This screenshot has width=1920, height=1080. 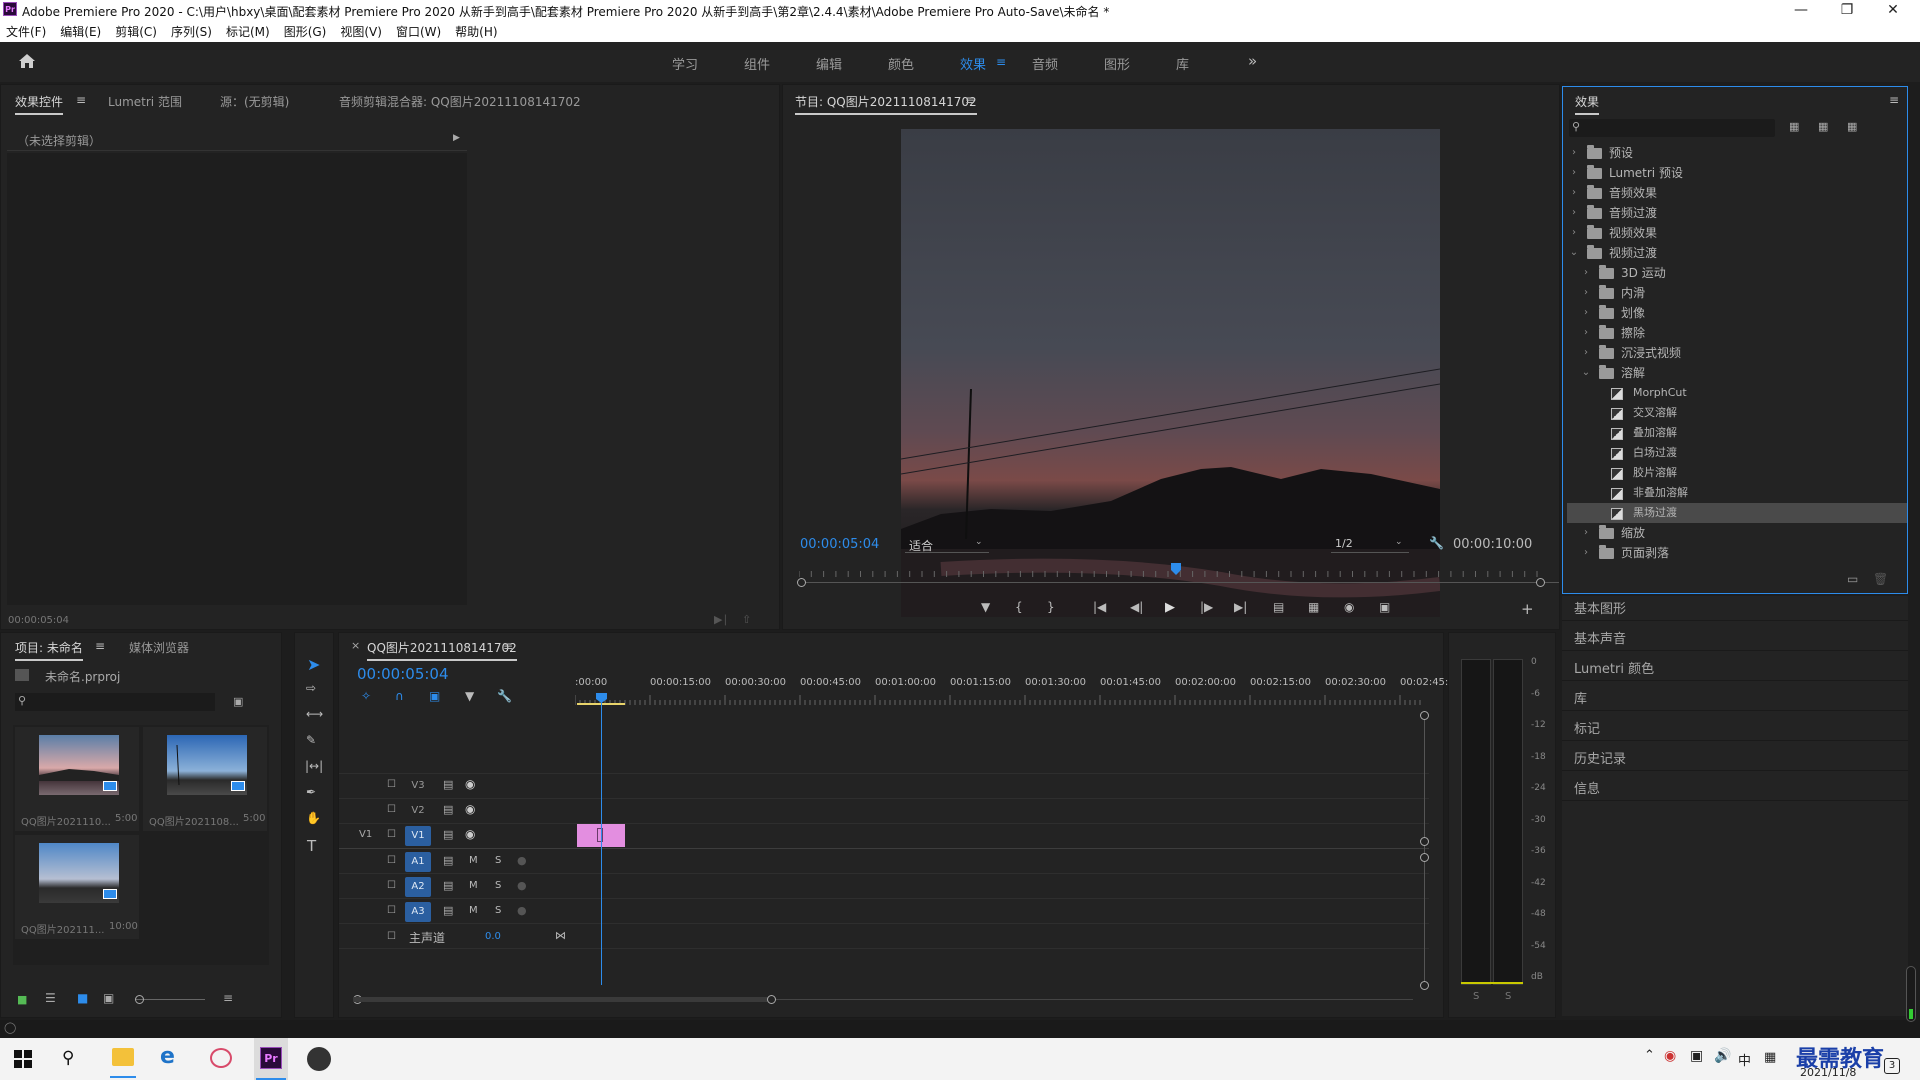 What do you see at coordinates (1580, 697) in the screenshot?
I see `side-panel-tab: 库` at bounding box center [1580, 697].